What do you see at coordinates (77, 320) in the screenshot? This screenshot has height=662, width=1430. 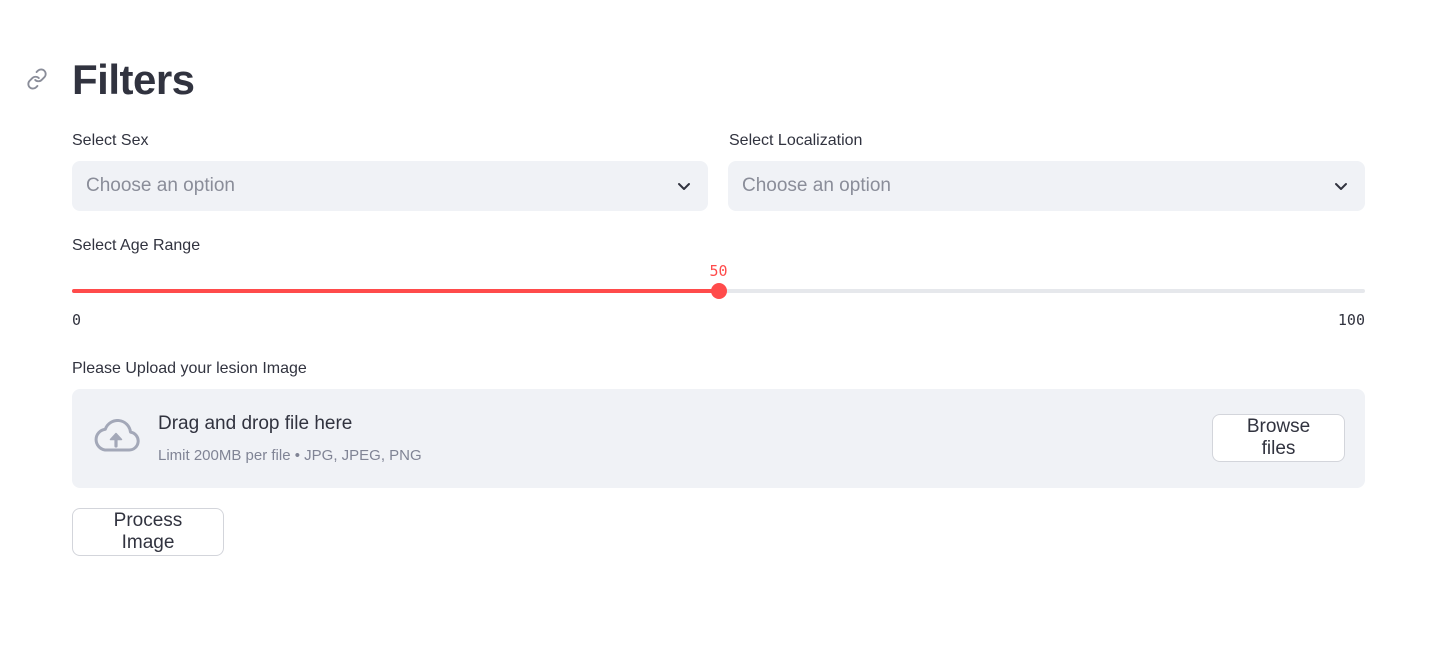 I see `slider-min-label: 0` at bounding box center [77, 320].